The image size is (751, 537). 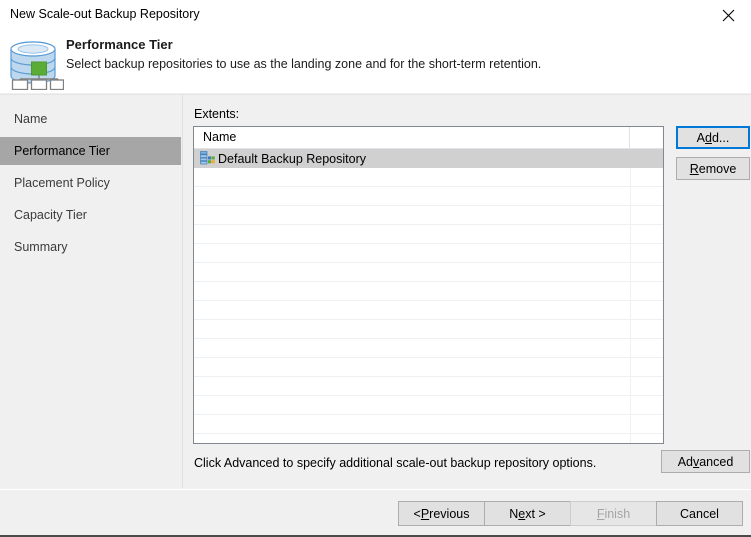 I want to click on window-title: New Scale-out Backup Repository, so click(x=105, y=14).